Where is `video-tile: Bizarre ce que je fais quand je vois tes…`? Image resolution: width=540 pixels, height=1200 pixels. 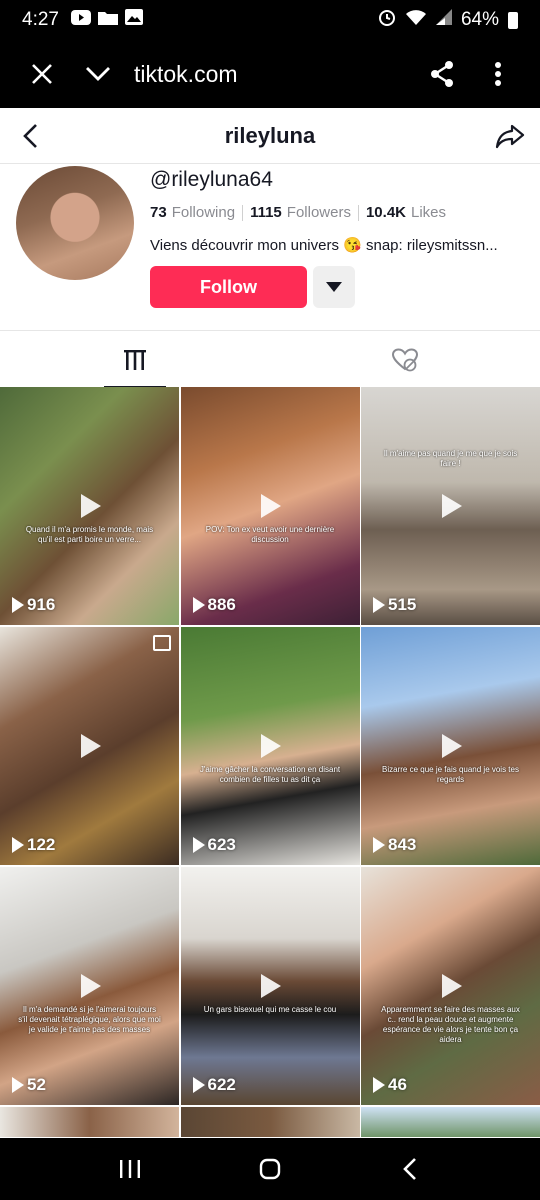 video-tile: Bizarre ce que je fais quand je vois tes… is located at coordinates (450, 746).